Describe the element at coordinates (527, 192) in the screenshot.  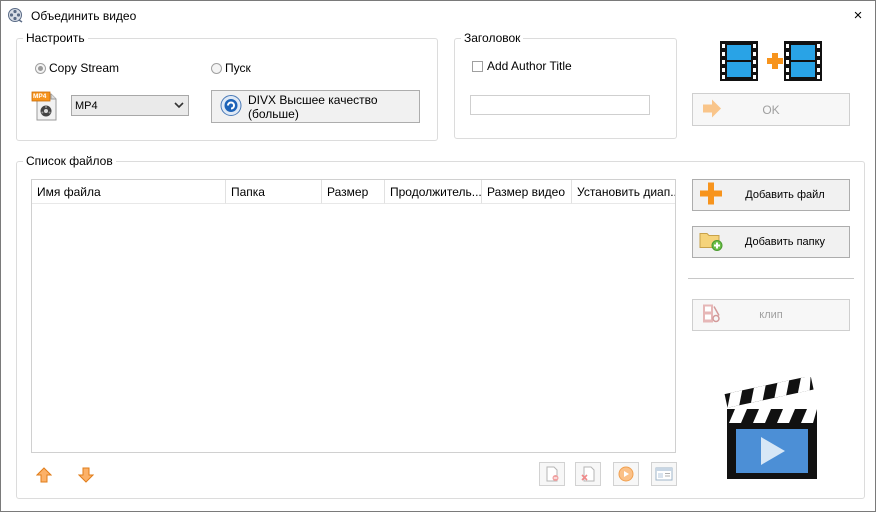
I see `column-header-video-size: Размер видео` at that location.